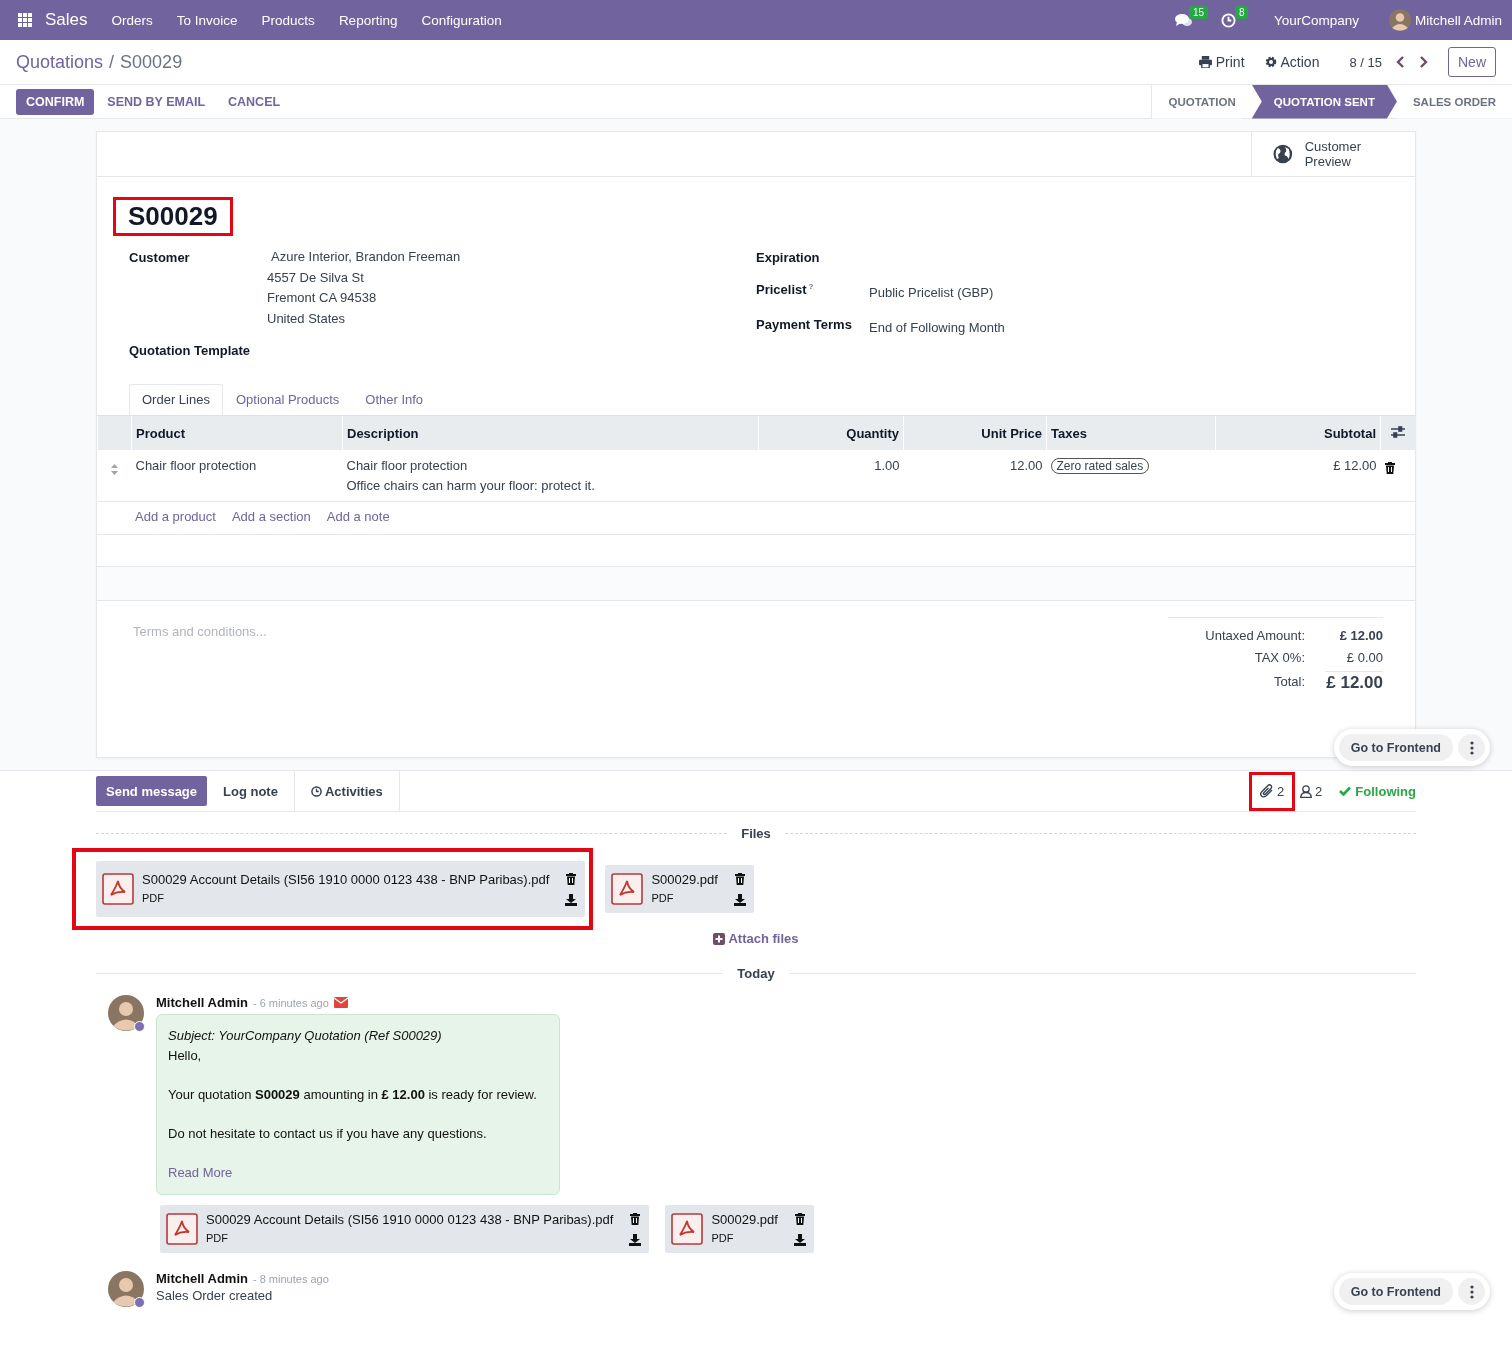 The width and height of the screenshot is (1512, 1361). What do you see at coordinates (1205, 62) in the screenshot?
I see `printer-icon` at bounding box center [1205, 62].